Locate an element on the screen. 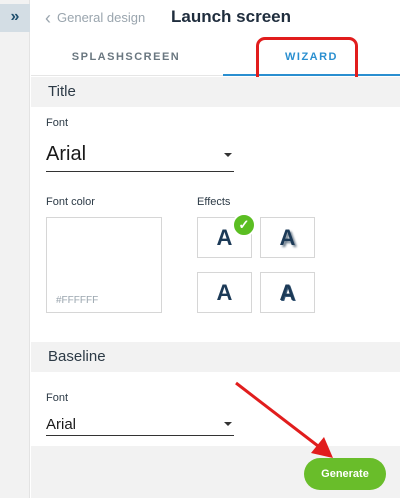 The image size is (400, 498). baseline-font-value: Arial is located at coordinates (61, 424).